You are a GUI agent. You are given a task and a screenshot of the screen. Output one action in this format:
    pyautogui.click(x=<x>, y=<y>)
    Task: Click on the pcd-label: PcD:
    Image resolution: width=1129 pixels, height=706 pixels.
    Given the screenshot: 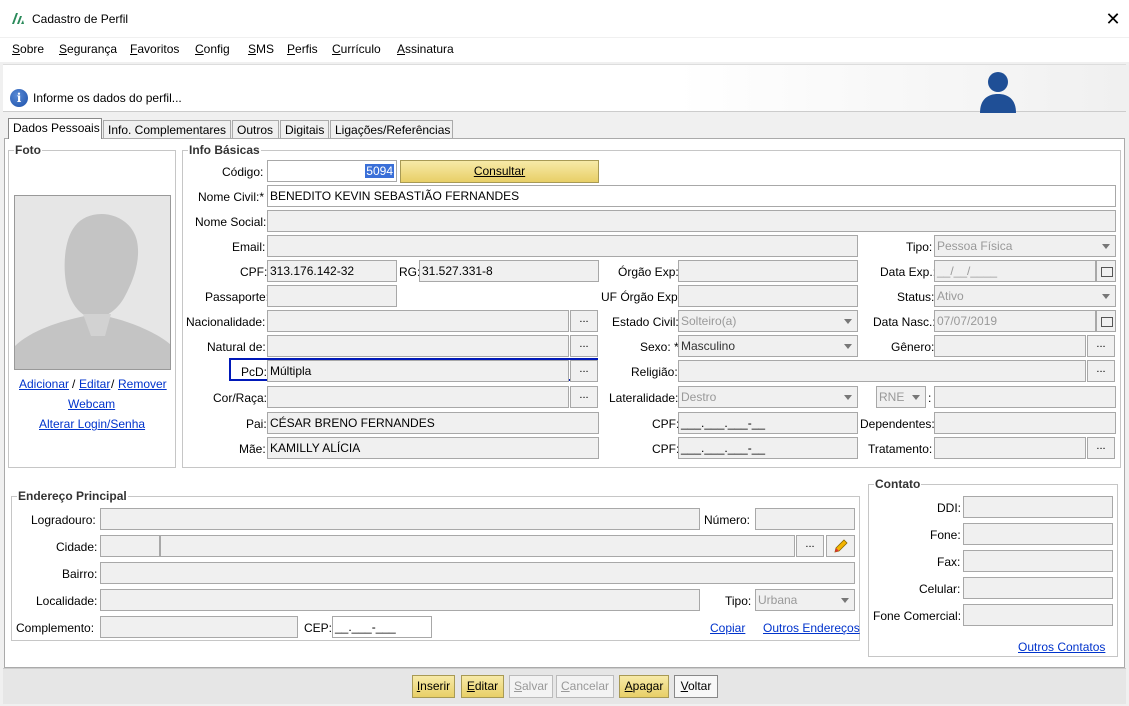 What is the action you would take?
    pyautogui.click(x=254, y=372)
    